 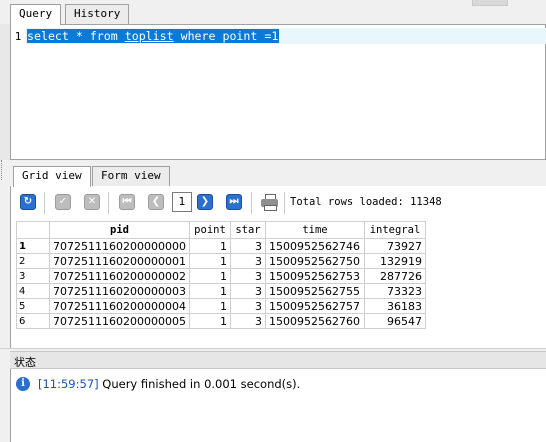 What do you see at coordinates (28, 202) in the screenshot?
I see `refresh-icon: ↻` at bounding box center [28, 202].